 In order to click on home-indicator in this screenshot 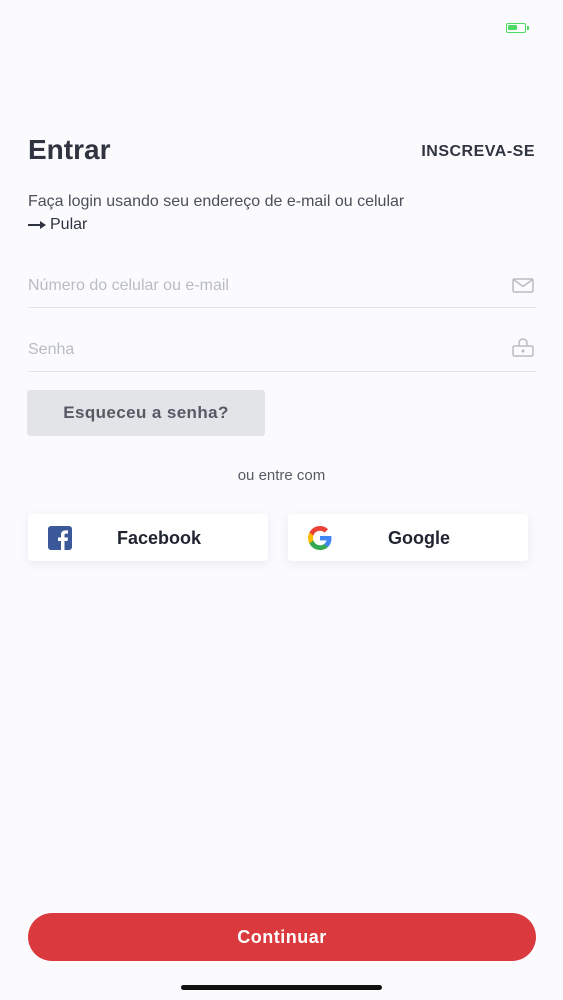, I will do `click(281, 987)`.